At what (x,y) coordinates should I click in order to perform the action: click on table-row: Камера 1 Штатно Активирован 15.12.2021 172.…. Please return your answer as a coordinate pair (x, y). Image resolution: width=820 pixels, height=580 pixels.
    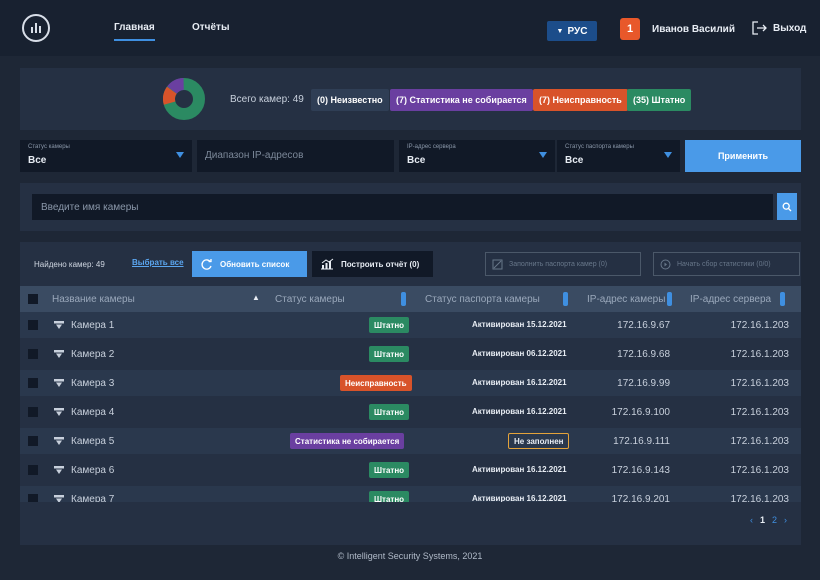
    Looking at the image, I should click on (410, 325).